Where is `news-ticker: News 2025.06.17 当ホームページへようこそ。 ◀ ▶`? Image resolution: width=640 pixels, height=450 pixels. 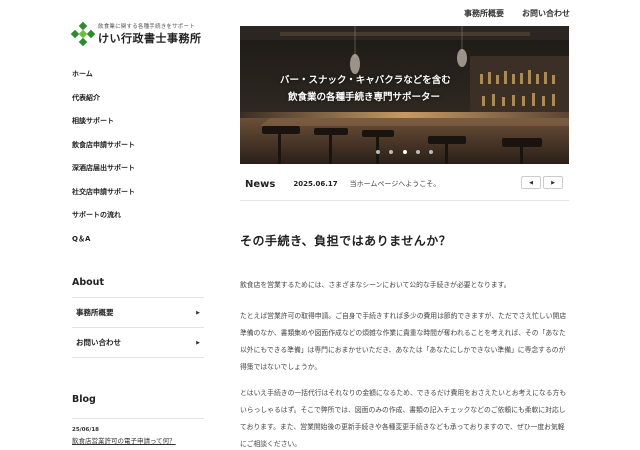 news-ticker: News 2025.06.17 当ホームページへようこそ。 ◀ ▶ is located at coordinates (404, 184).